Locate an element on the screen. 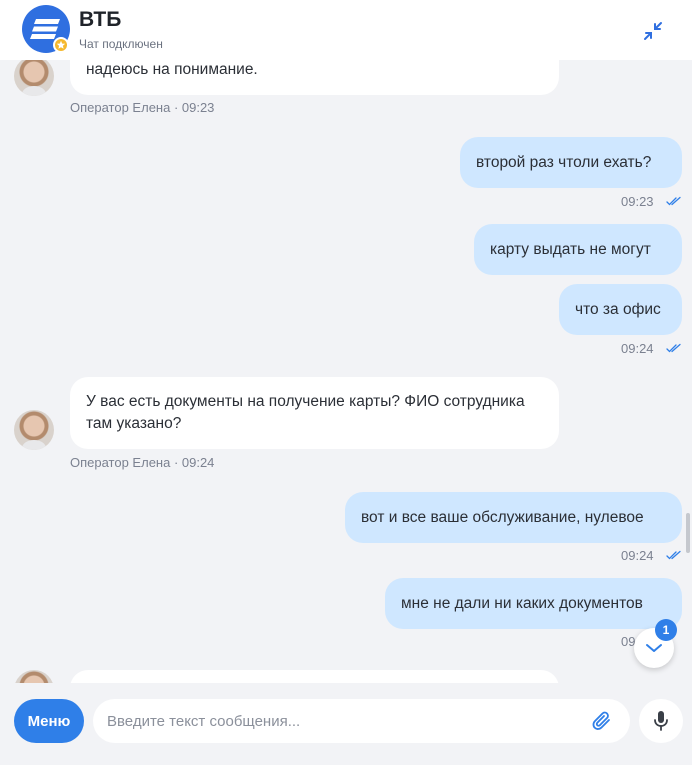 This screenshot has height=765, width=692. microphone-button is located at coordinates (661, 721).